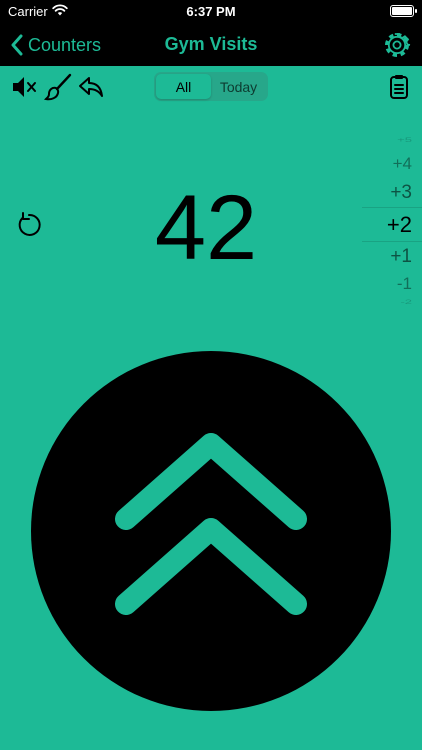 Image resolution: width=422 pixels, height=750 pixels. I want to click on picker-option-selected: +2, so click(399, 225).